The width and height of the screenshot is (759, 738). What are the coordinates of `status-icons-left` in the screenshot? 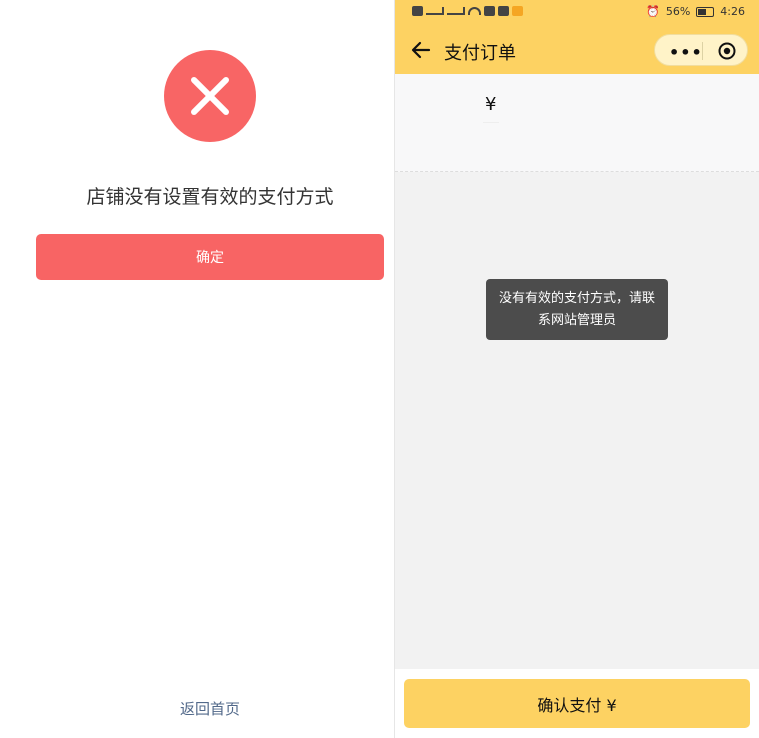 It's located at (467, 11).